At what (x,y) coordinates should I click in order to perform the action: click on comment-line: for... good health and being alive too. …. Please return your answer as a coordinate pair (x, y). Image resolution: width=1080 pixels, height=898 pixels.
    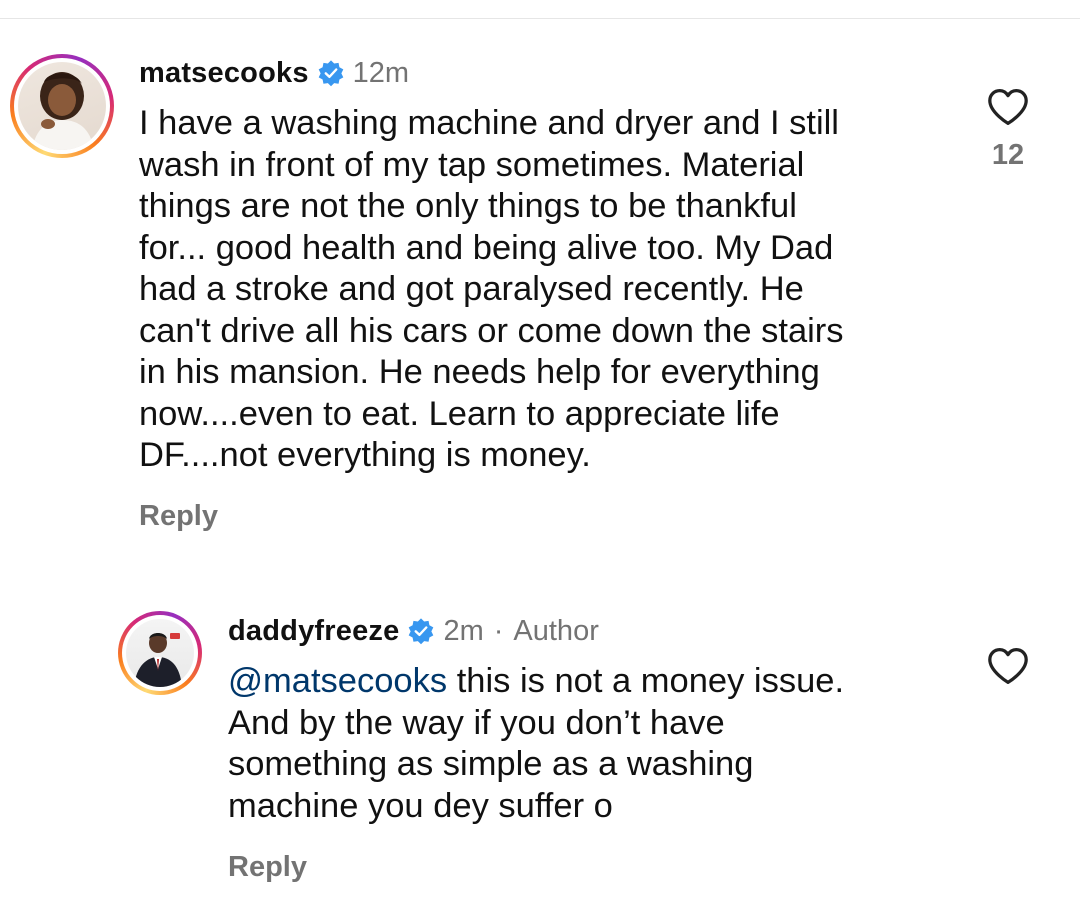
    Looking at the image, I should click on (486, 247).